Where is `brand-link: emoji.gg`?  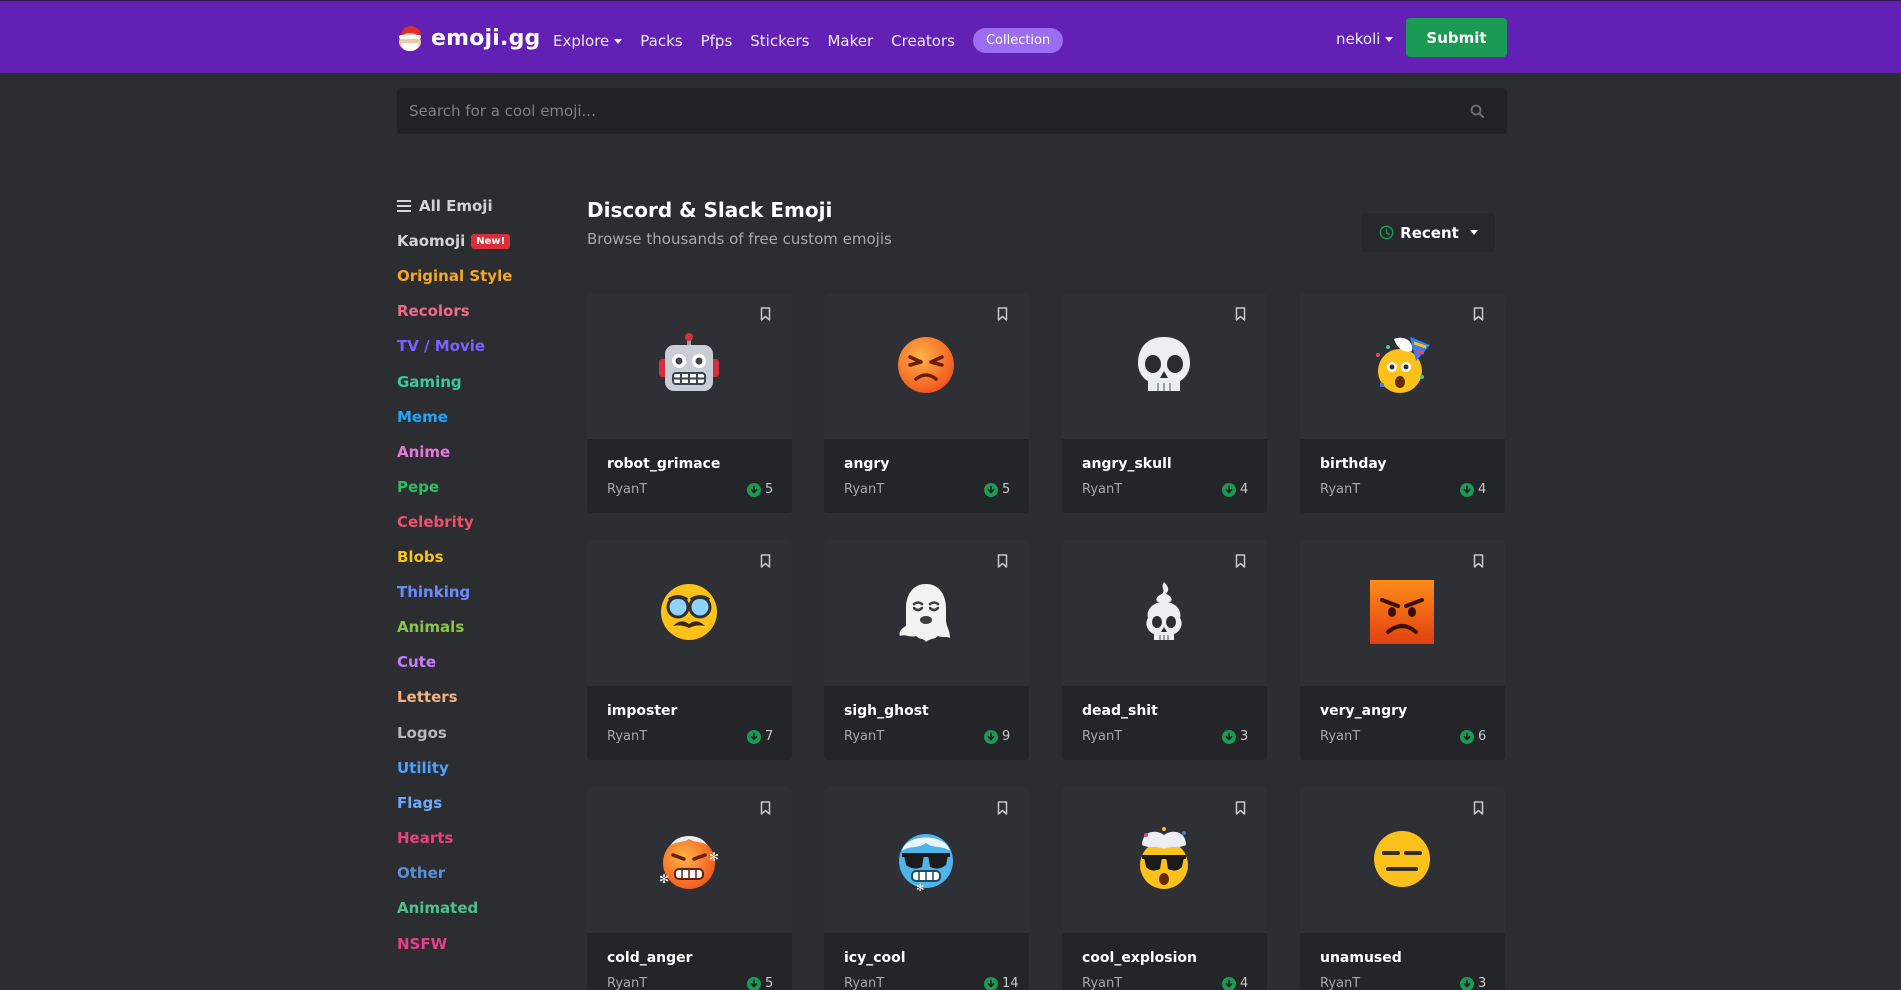
brand-link: emoji.gg is located at coordinates (469, 38).